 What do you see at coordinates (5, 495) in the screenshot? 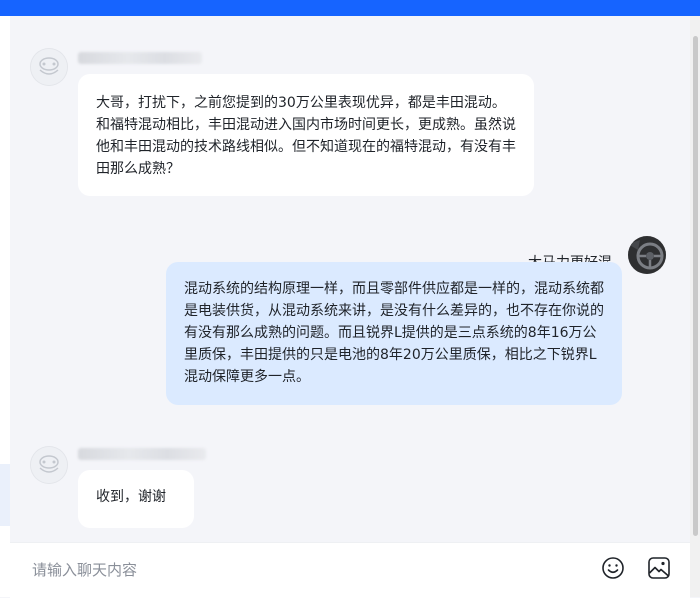
I see `left-panel-highlight` at bounding box center [5, 495].